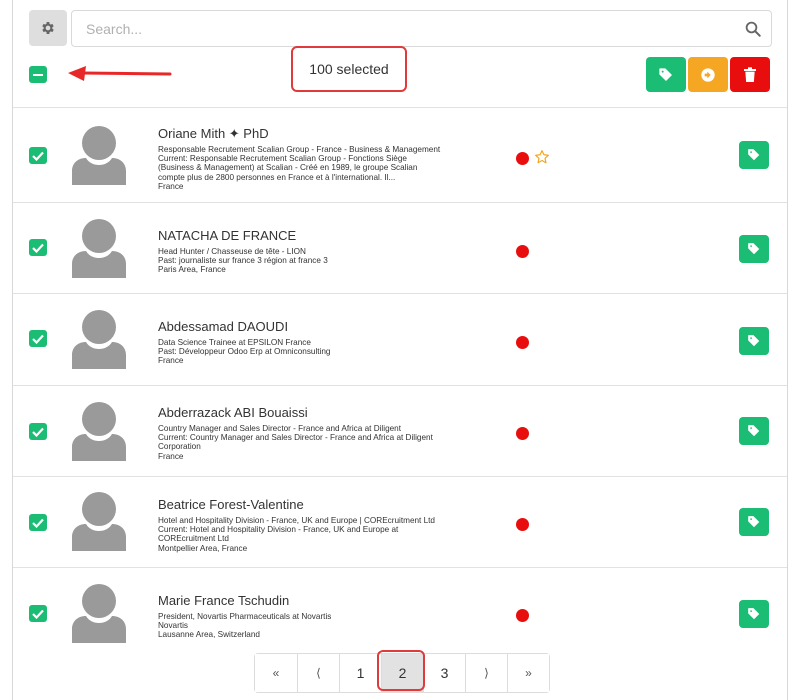 Image resolution: width=800 pixels, height=700 pixels. What do you see at coordinates (276, 673) in the screenshot?
I see `first-page-button: «` at bounding box center [276, 673].